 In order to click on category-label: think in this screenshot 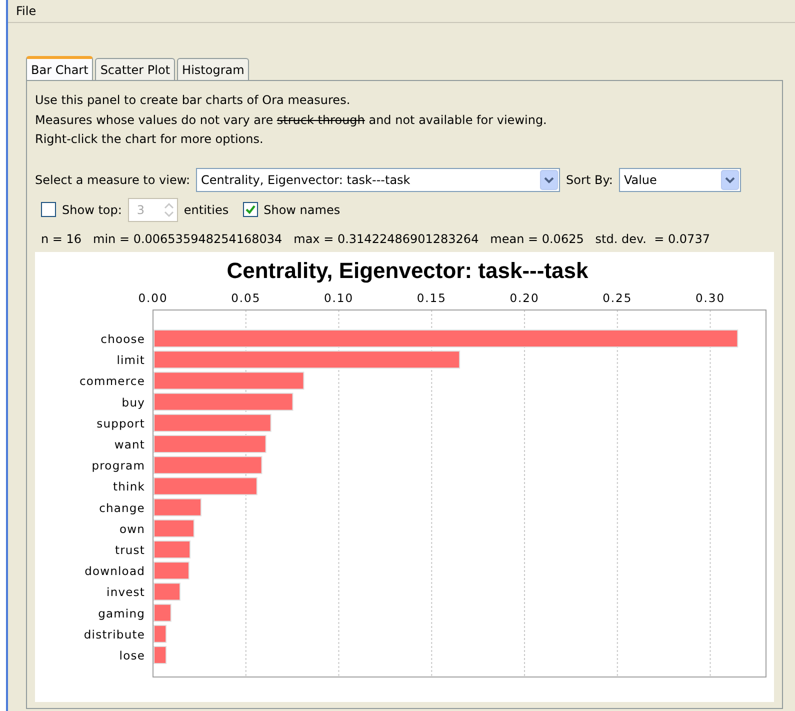, I will do `click(129, 486)`.